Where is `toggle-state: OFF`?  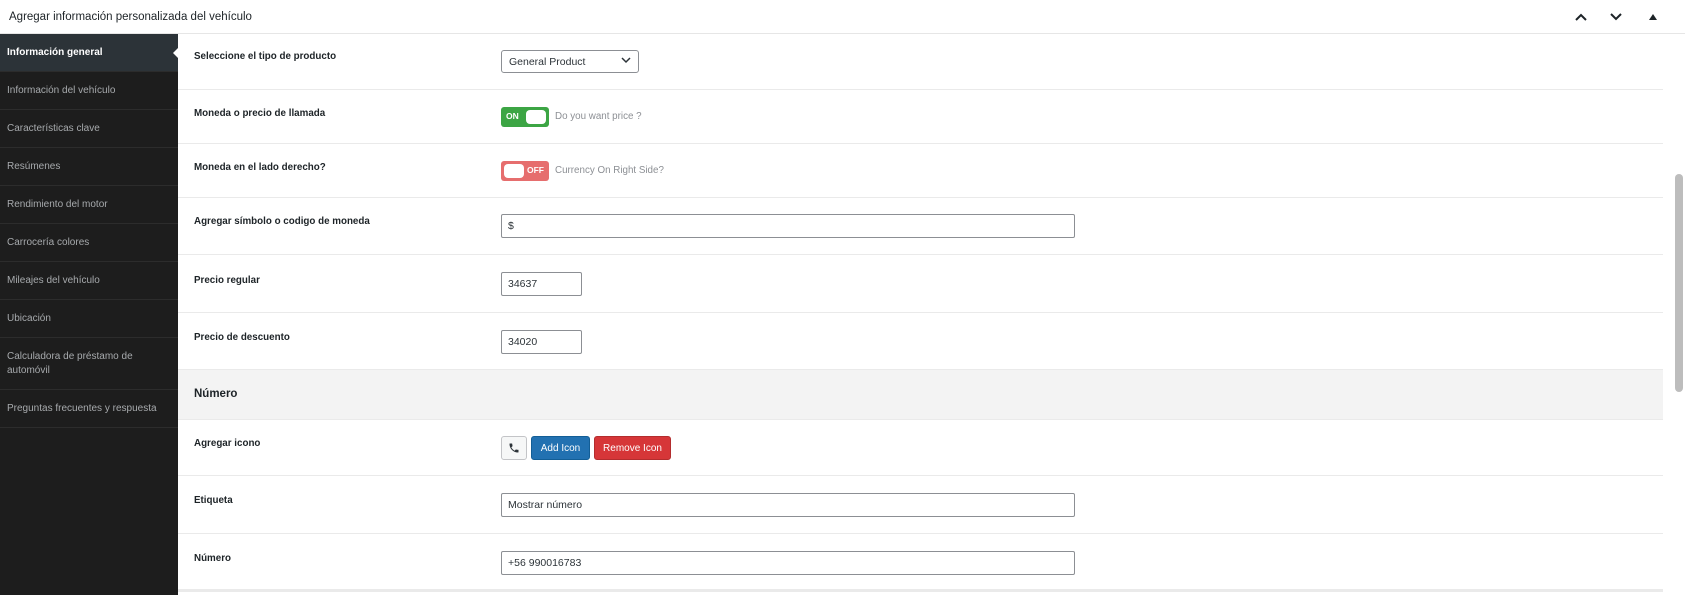 toggle-state: OFF is located at coordinates (535, 170).